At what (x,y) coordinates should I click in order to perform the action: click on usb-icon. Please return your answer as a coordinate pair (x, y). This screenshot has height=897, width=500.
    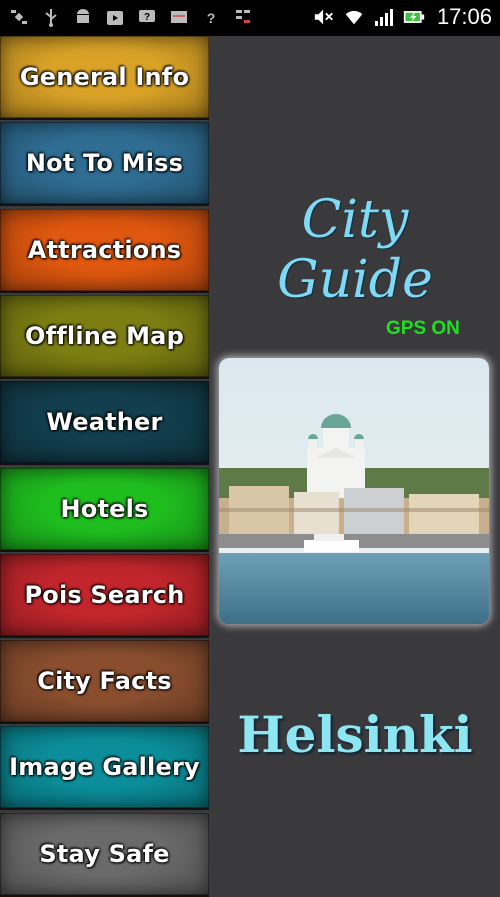
    Looking at the image, I should click on (51, 17).